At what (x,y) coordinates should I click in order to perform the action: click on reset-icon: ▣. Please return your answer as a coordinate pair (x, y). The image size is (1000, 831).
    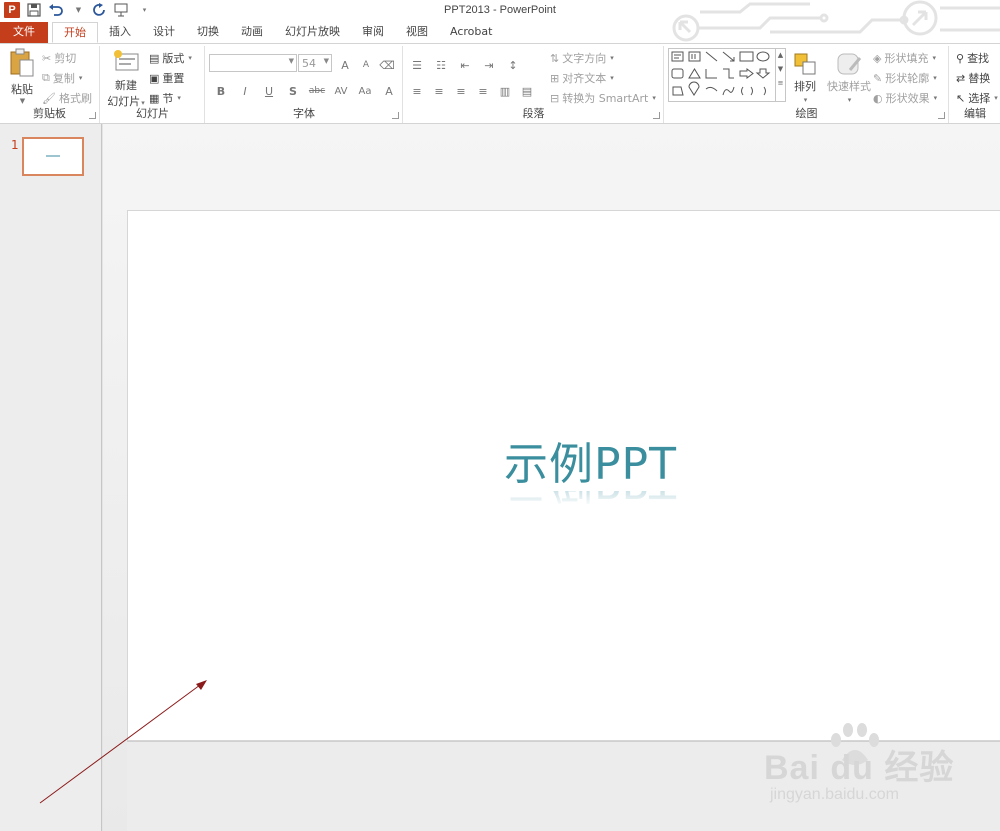
    Looking at the image, I should click on (154, 78).